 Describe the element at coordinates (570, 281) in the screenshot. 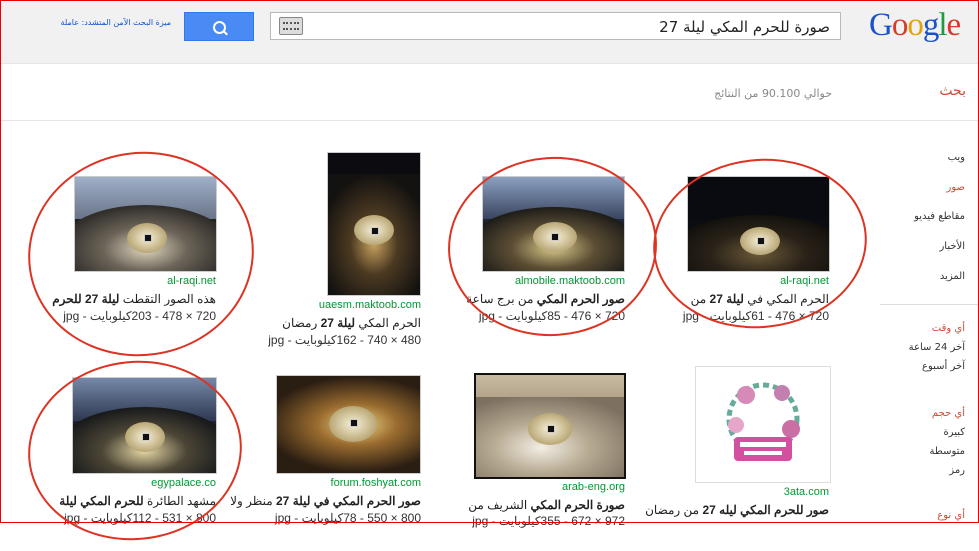

I see `result-url: almobile.maktoob.com` at that location.